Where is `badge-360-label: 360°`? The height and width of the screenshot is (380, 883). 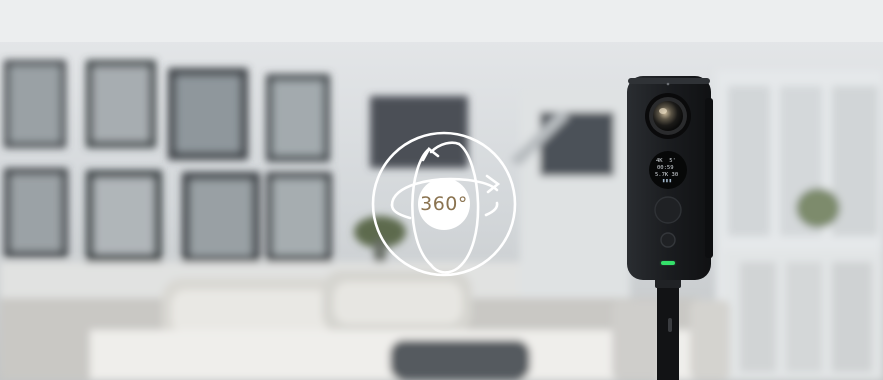 badge-360-label: 360° is located at coordinates (444, 204).